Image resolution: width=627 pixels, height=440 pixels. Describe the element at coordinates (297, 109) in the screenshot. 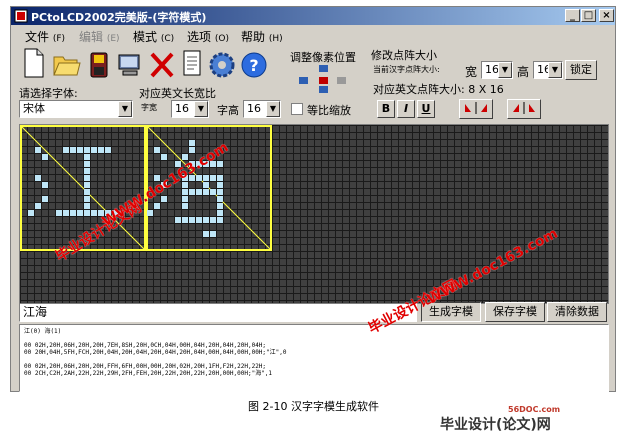

I see `proportional-checkbox` at that location.